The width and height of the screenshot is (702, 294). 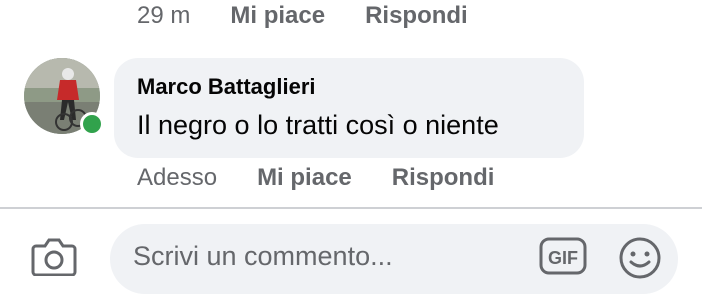 I want to click on divider, so click(x=351, y=208).